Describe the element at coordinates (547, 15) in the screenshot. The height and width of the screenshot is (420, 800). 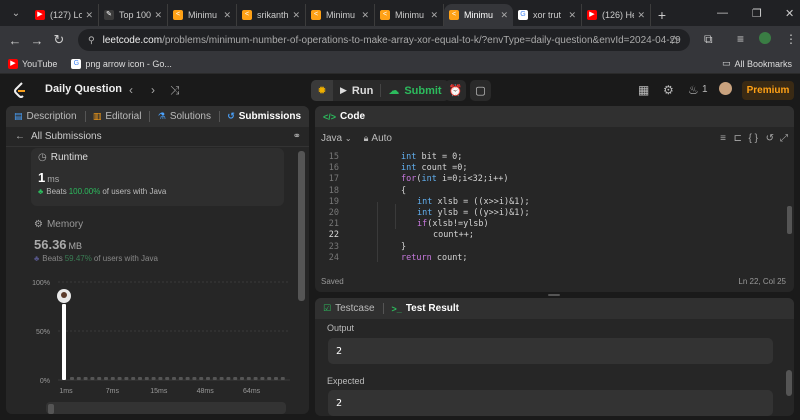
I see `browser-tab: Gxor trut ✕` at that location.